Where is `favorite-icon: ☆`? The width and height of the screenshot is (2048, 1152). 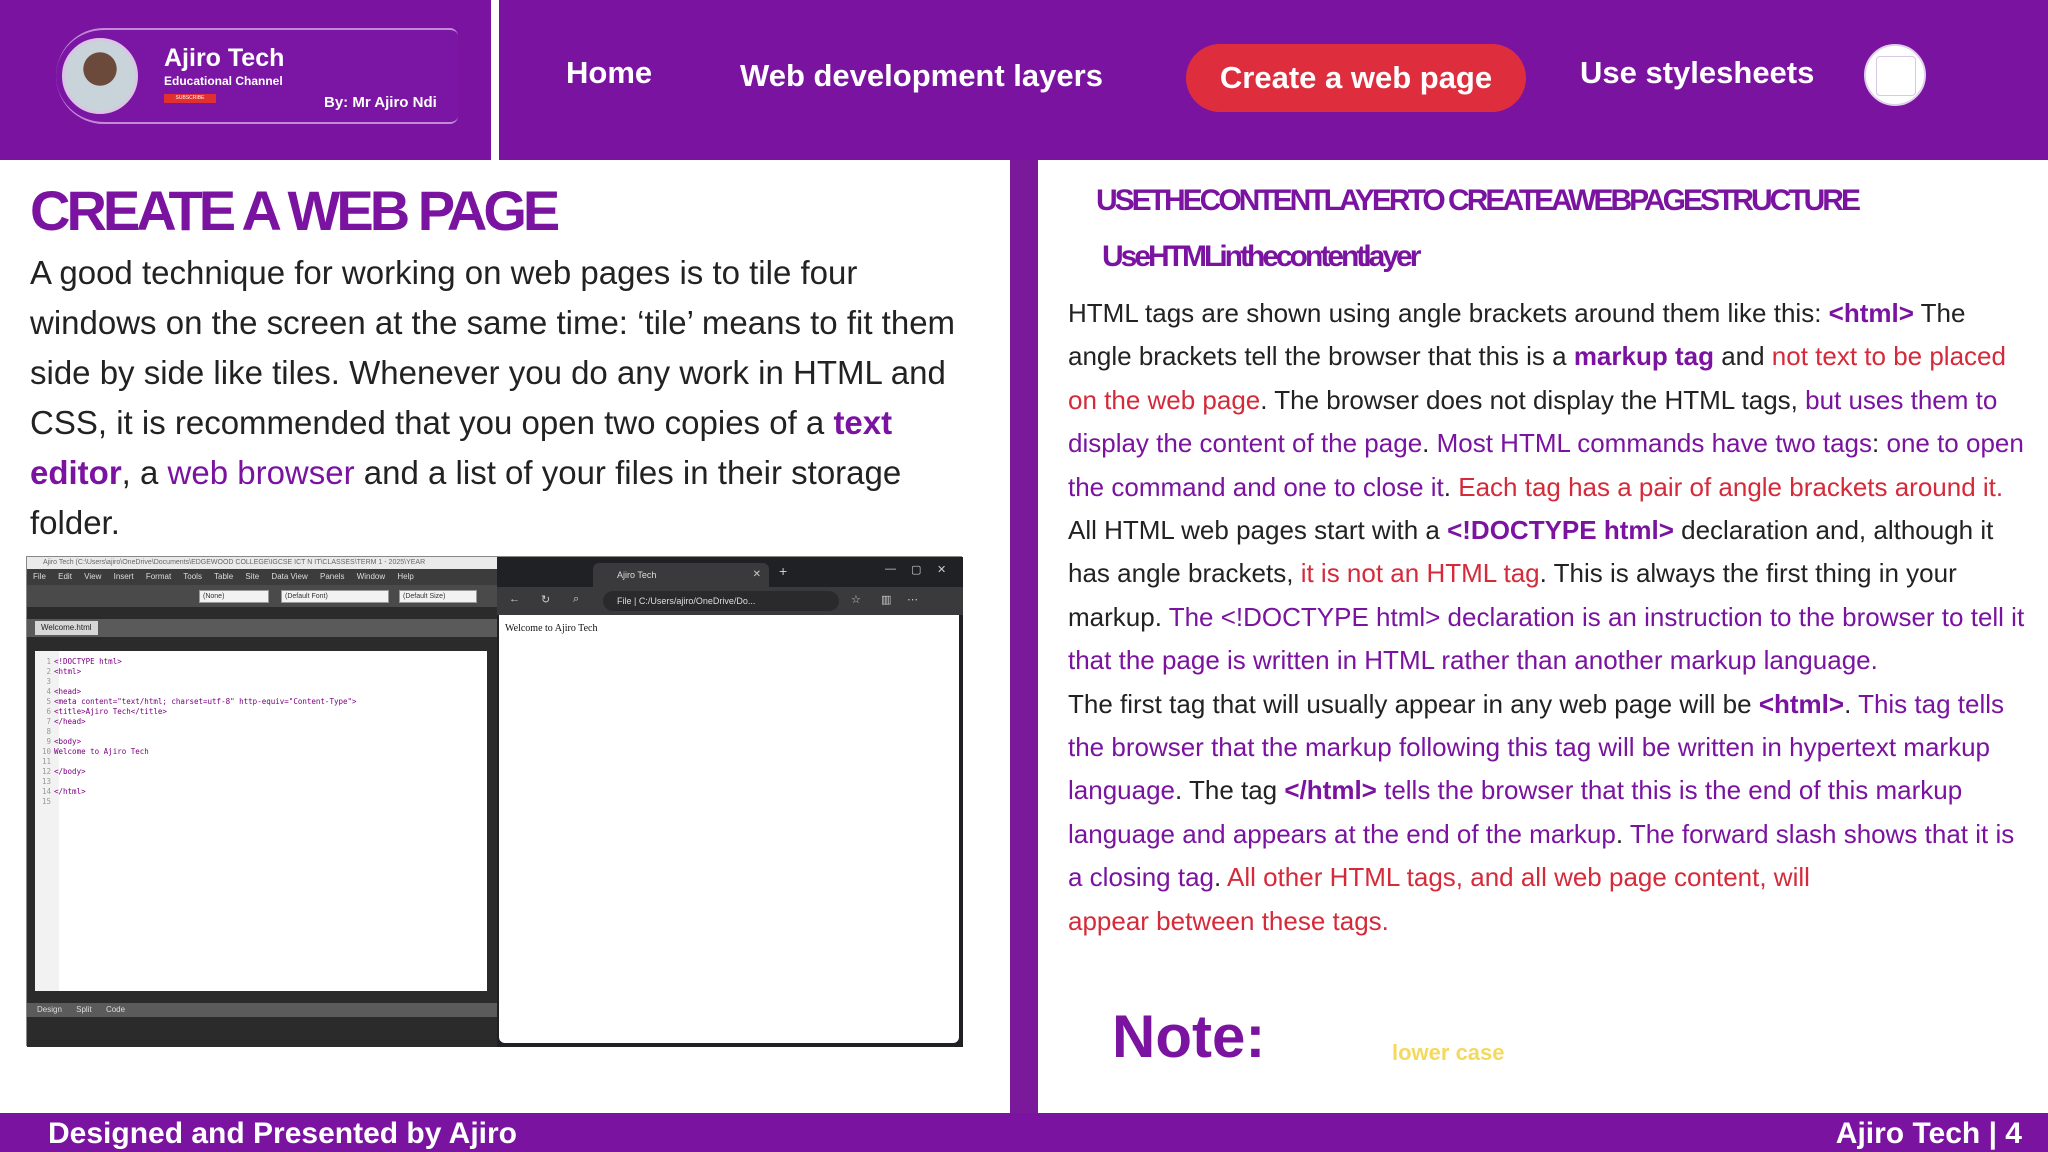
favorite-icon: ☆ is located at coordinates (856, 599).